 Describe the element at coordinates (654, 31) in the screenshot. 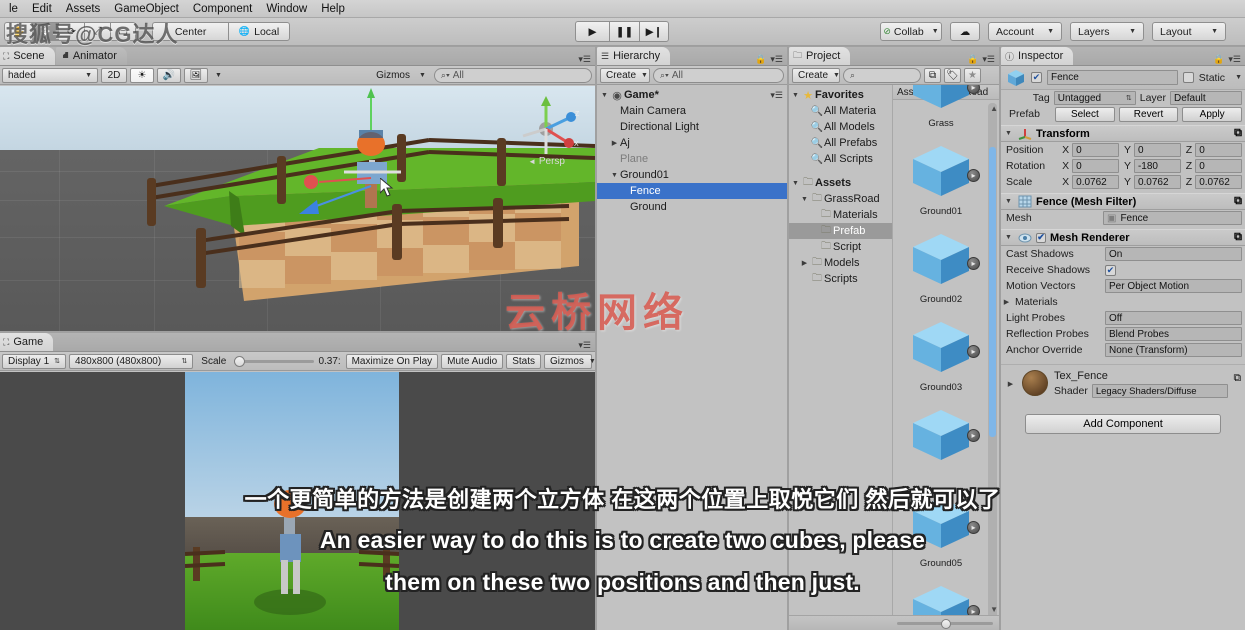

I see `step-button: ▶❙` at that location.